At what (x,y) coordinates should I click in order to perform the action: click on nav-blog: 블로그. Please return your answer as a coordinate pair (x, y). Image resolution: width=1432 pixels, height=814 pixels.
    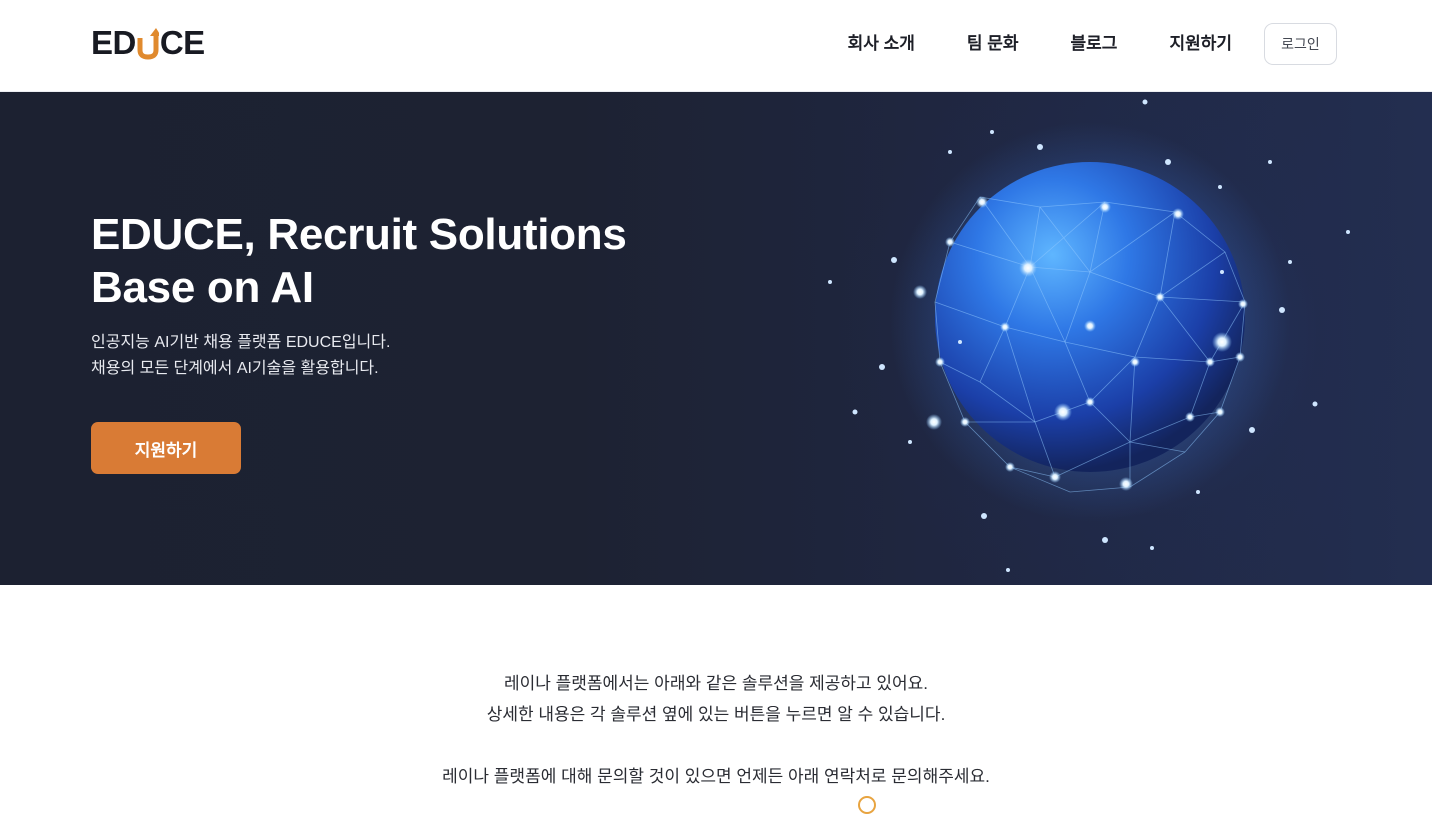
    Looking at the image, I should click on (1094, 44).